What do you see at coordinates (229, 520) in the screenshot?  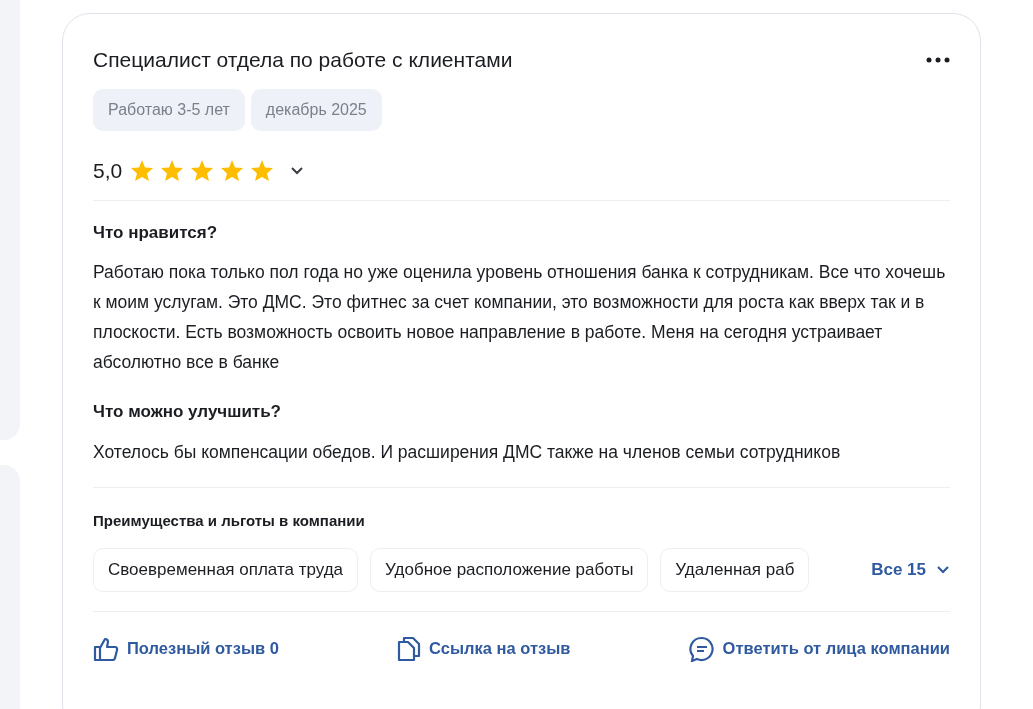 I see `benefits-heading: Преимущества и льготы в компании` at bounding box center [229, 520].